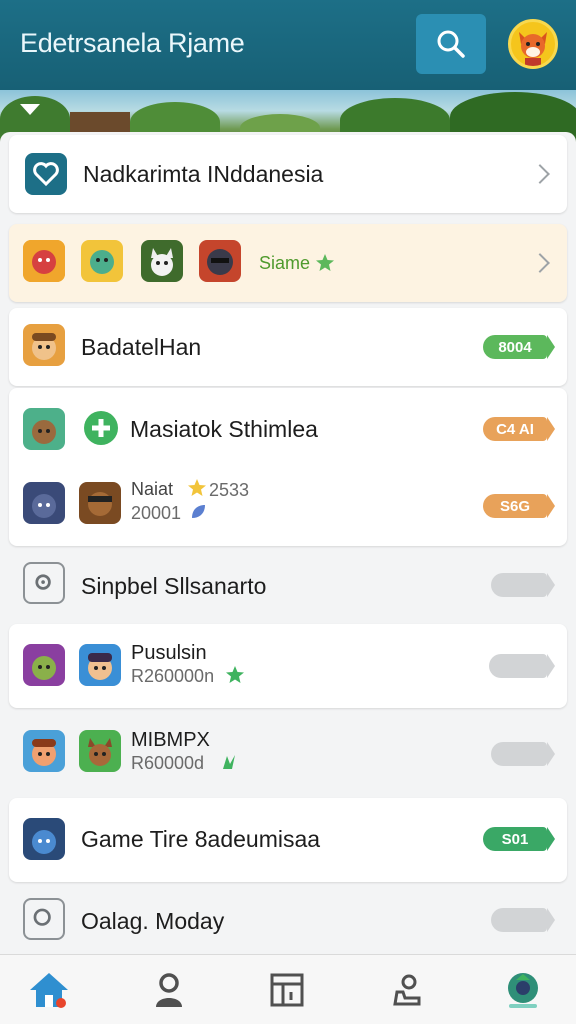 This screenshot has width=576, height=1024. I want to click on item-sub: R260000n, so click(173, 676).